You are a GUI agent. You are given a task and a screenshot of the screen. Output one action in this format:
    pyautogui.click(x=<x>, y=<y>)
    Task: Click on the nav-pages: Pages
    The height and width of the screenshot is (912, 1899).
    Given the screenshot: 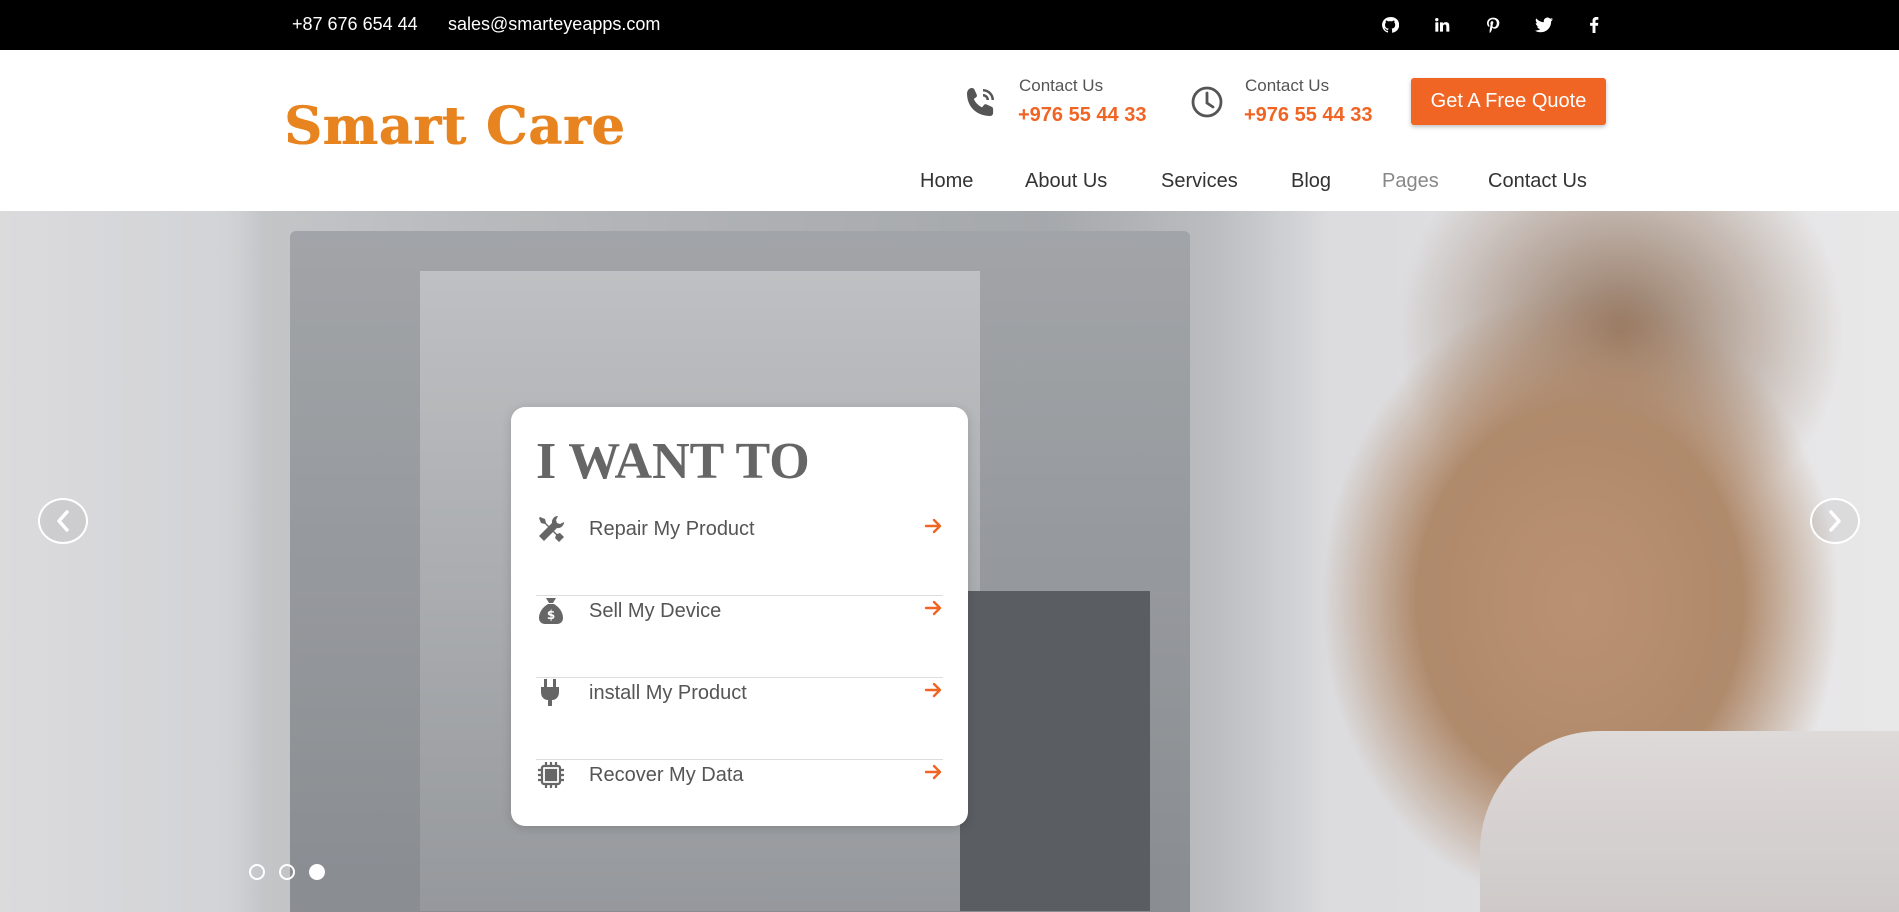 What is the action you would take?
    pyautogui.click(x=1410, y=181)
    